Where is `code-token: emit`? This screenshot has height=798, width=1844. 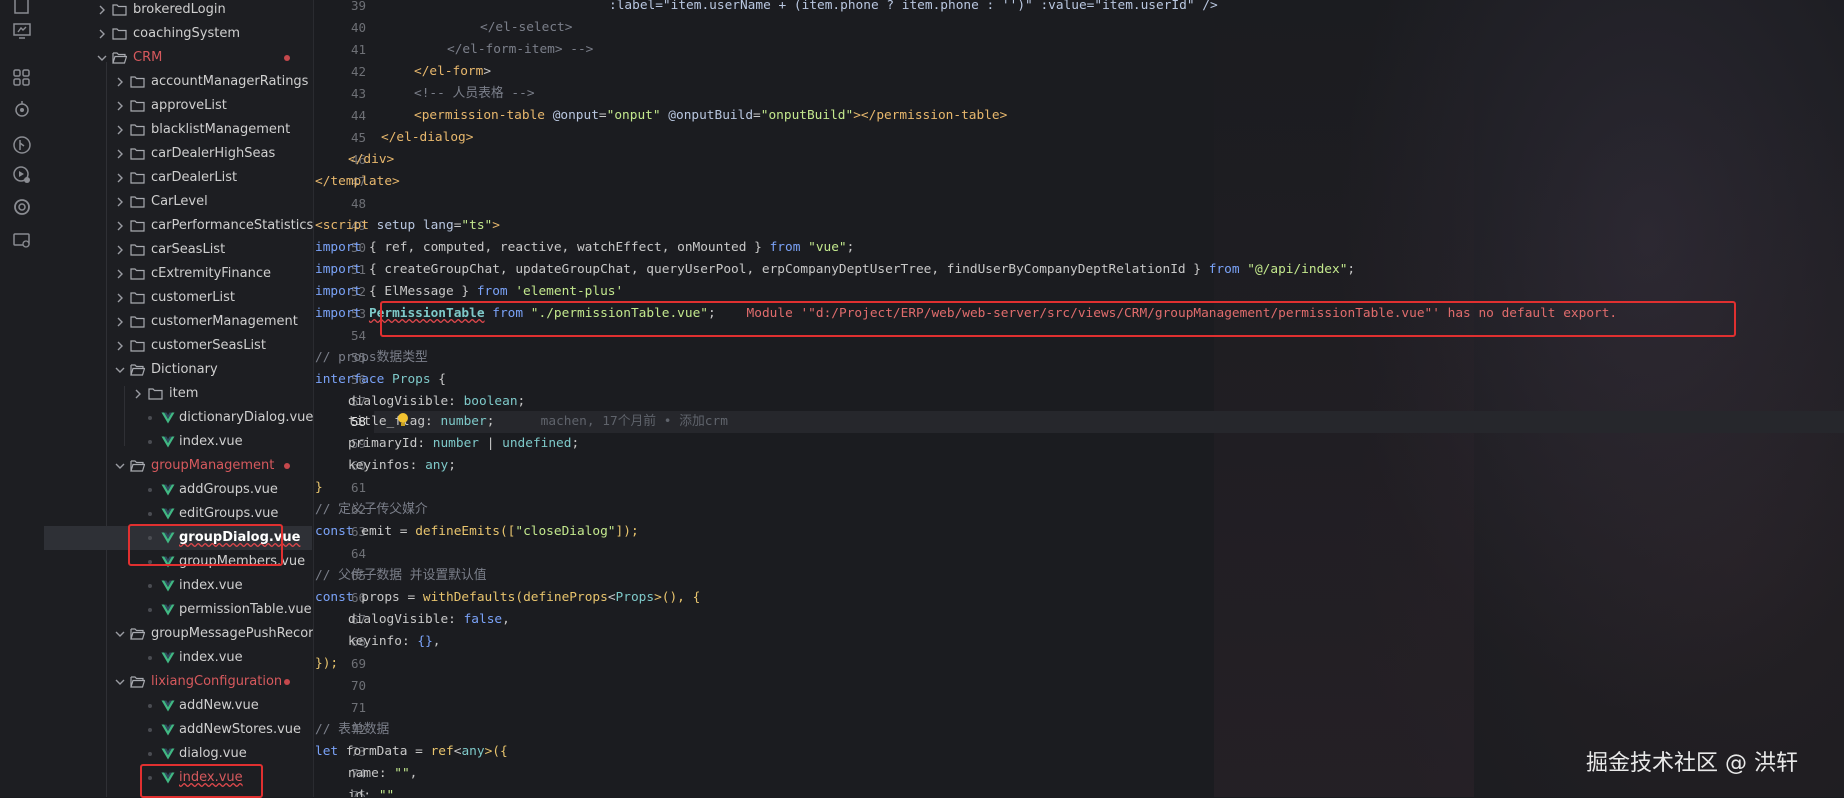 code-token: emit is located at coordinates (373, 531).